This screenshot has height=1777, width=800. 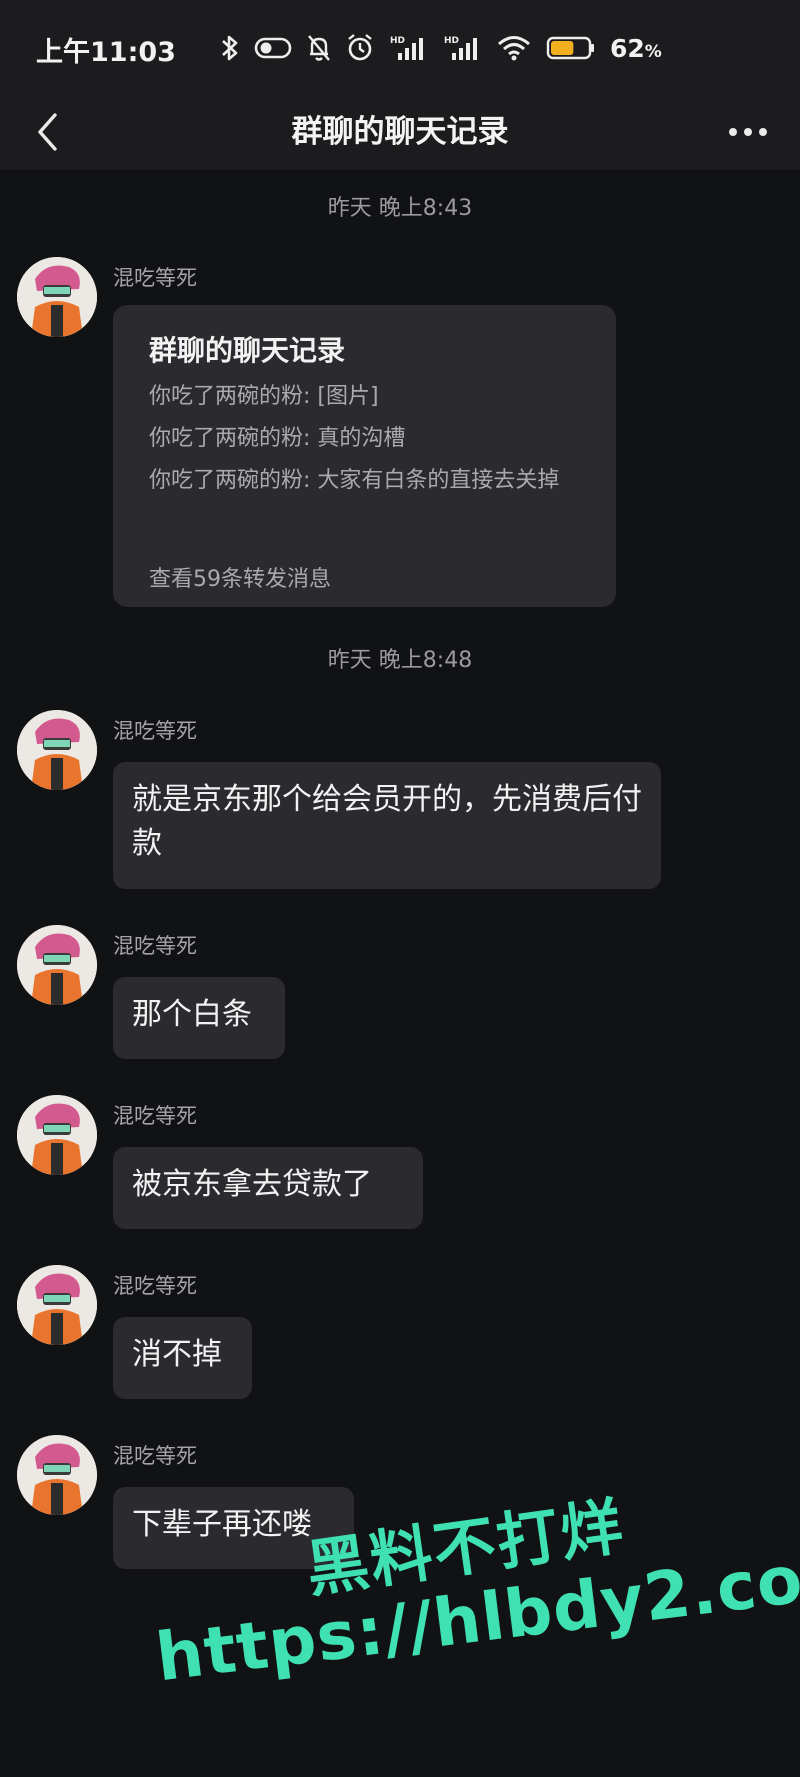 I want to click on message-bubble: 那个白条, so click(x=199, y=1018).